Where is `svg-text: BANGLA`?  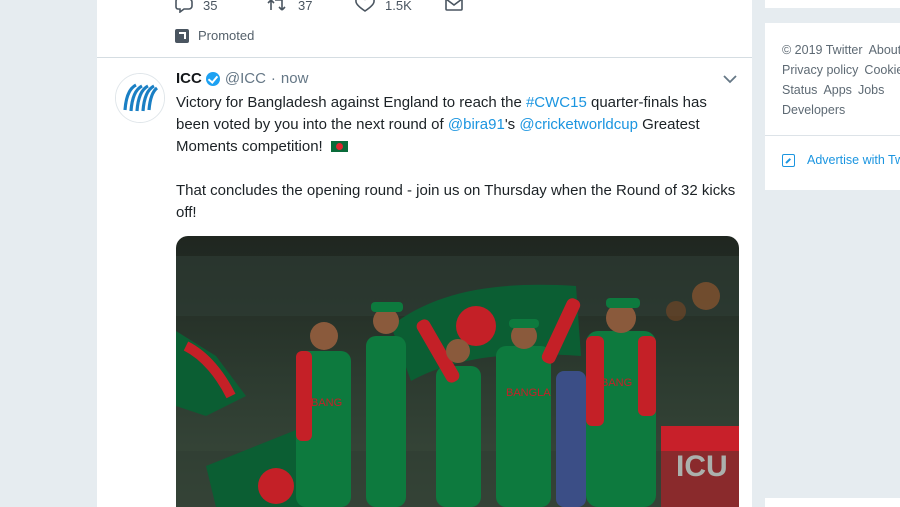 svg-text: BANGLA is located at coordinates (528, 393).